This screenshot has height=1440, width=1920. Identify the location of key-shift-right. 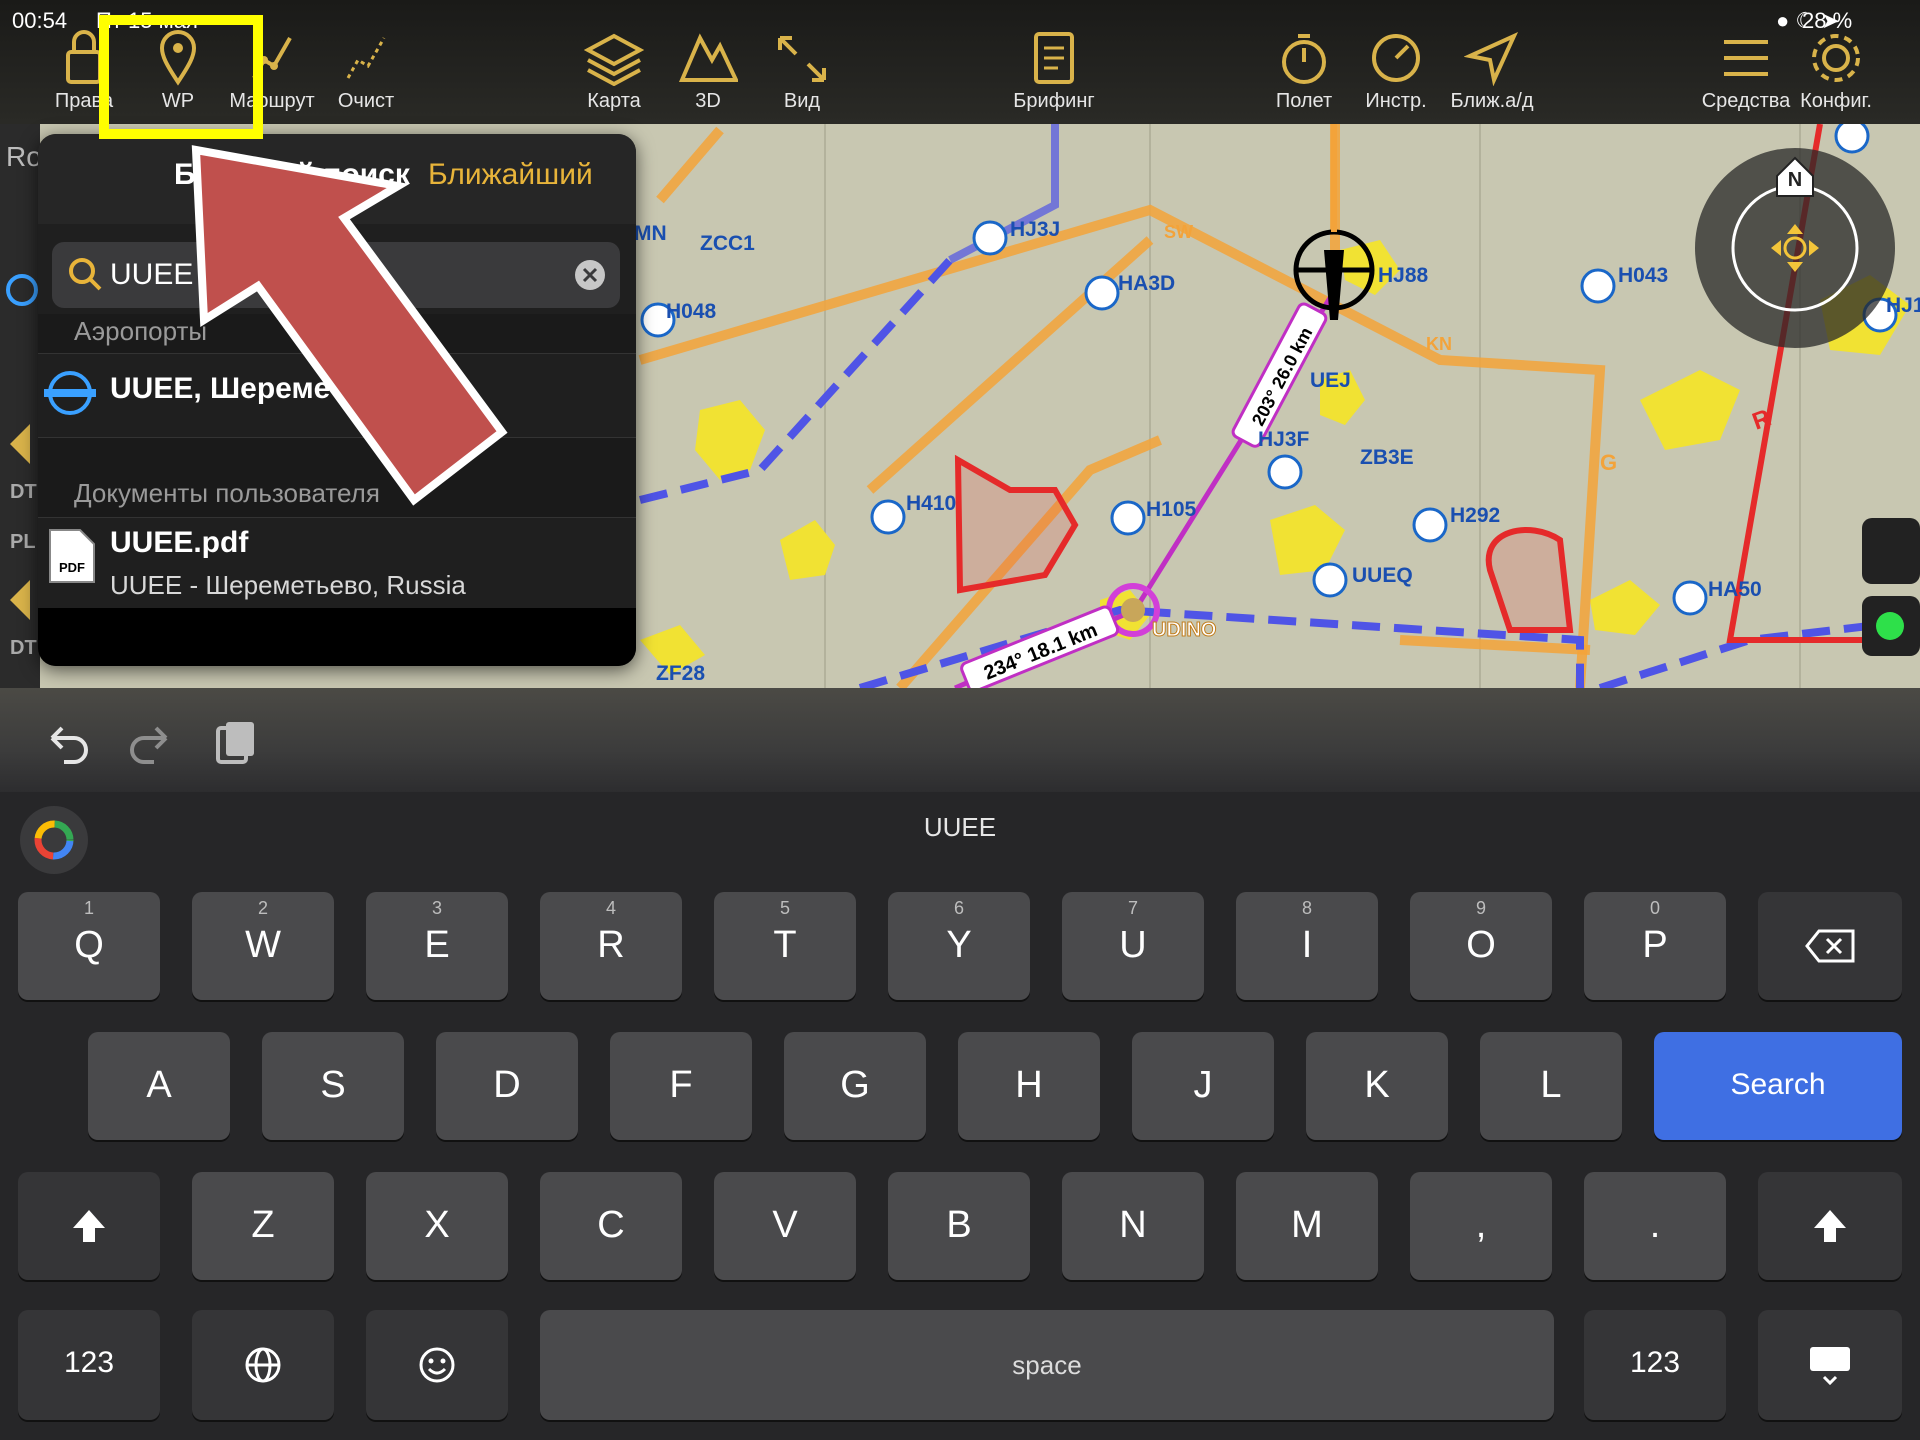
(1830, 1226).